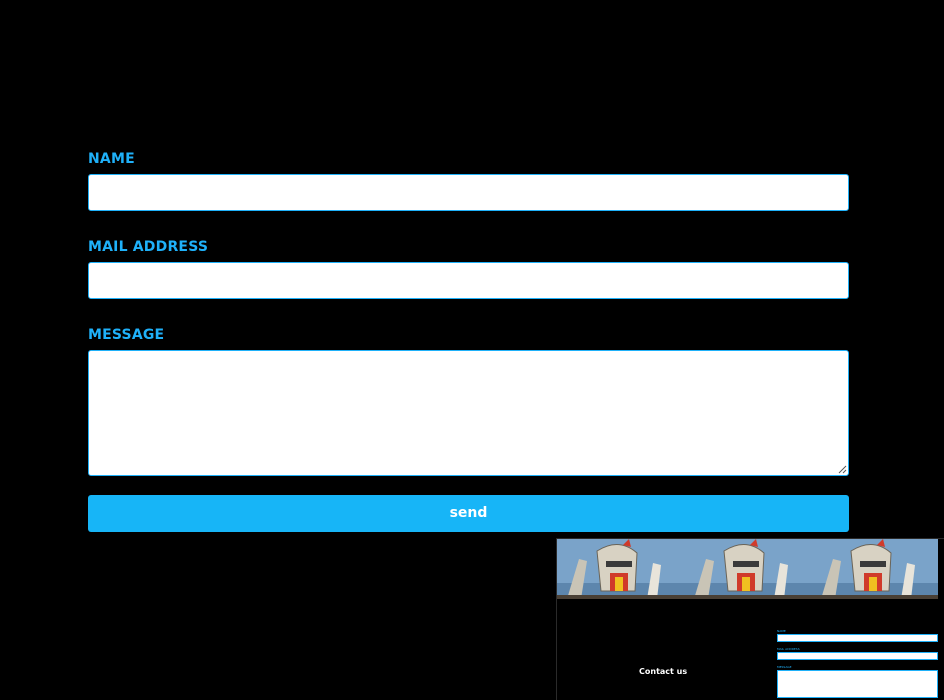 The height and width of the screenshot is (700, 944). What do you see at coordinates (111, 159) in the screenshot?
I see `name-label: NAME` at bounding box center [111, 159].